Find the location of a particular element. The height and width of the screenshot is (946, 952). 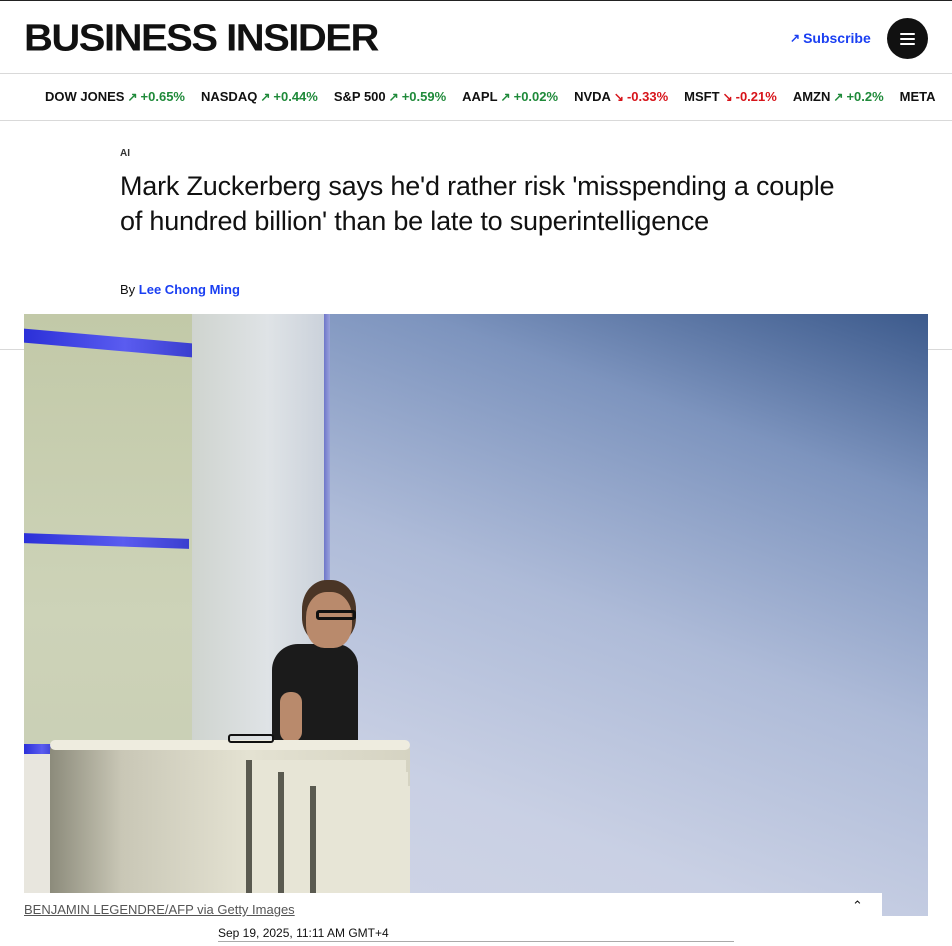

ticker-item: DOW JONES ↗ +0.65% is located at coordinates (115, 96).